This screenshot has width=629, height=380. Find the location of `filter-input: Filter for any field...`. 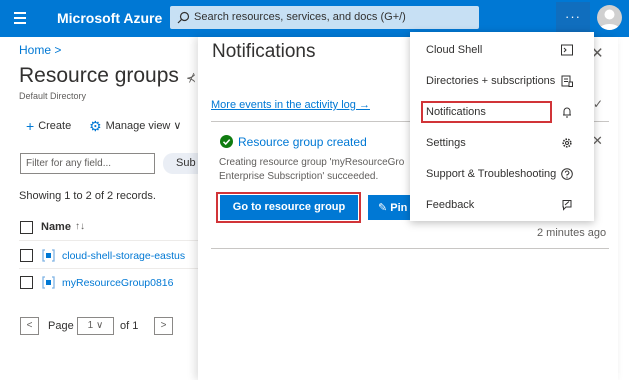

filter-input: Filter for any field... is located at coordinates (87, 163).